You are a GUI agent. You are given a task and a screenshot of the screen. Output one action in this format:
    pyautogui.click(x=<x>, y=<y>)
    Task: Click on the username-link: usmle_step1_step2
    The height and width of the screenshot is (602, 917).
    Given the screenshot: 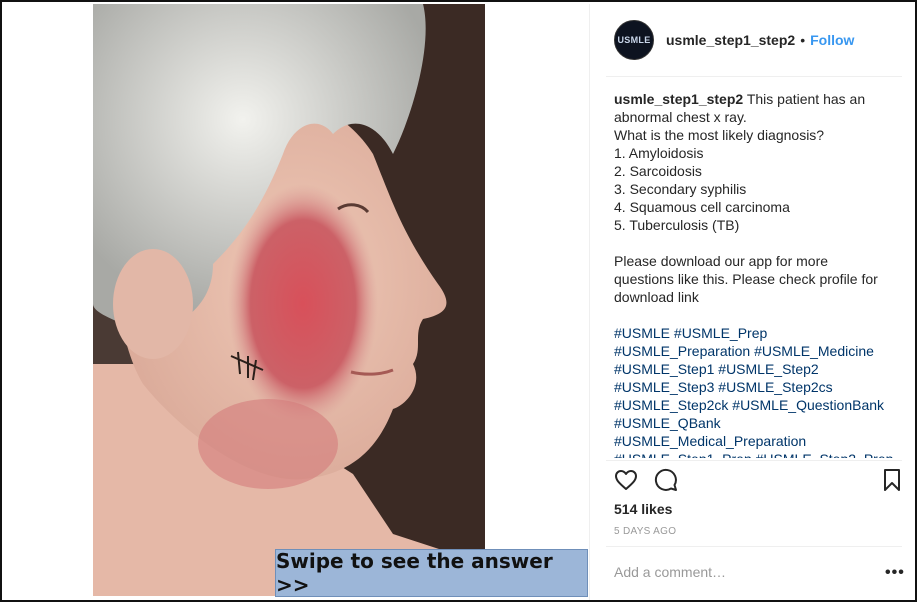 What is the action you would take?
    pyautogui.click(x=730, y=40)
    